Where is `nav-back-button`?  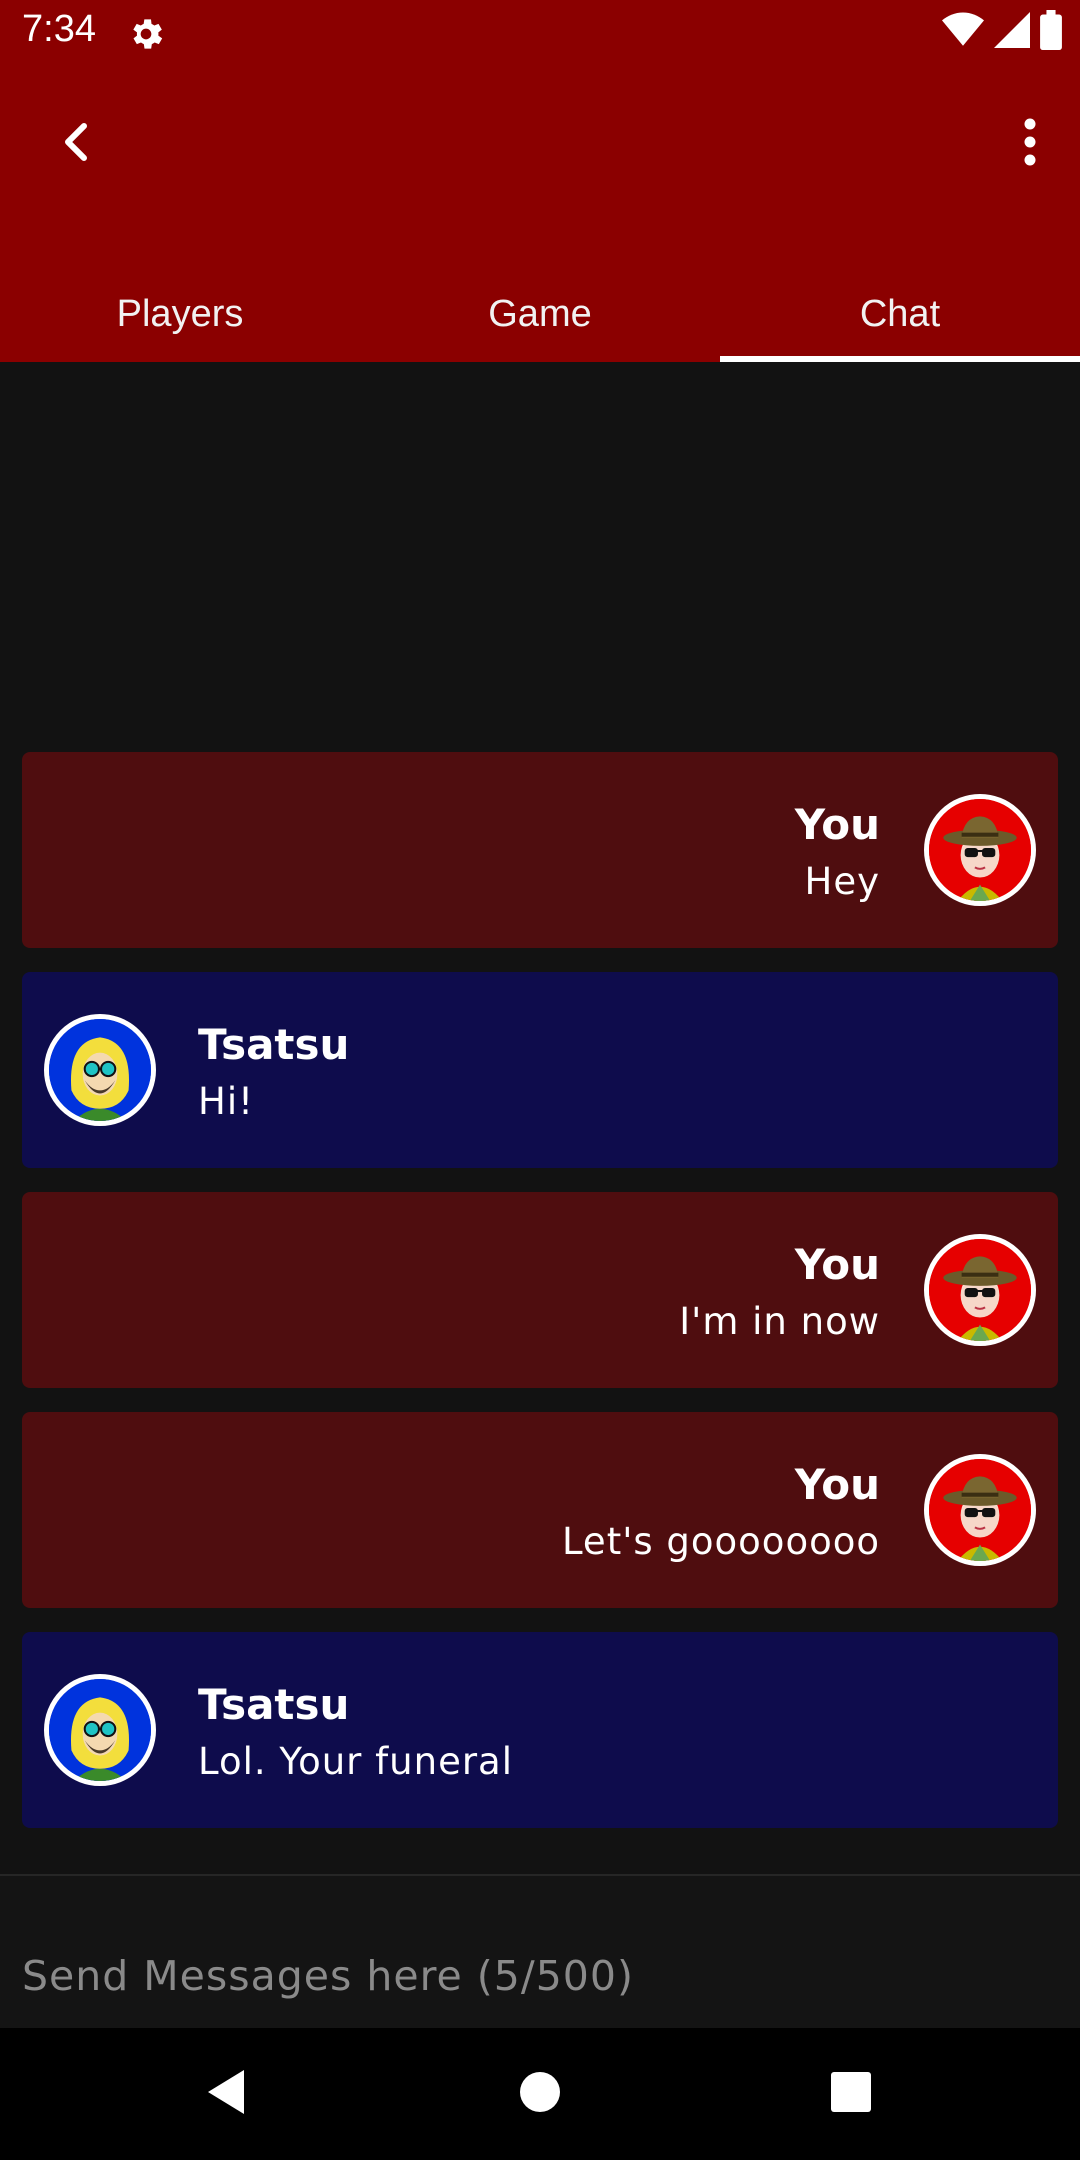
nav-back-button is located at coordinates (226, 2094).